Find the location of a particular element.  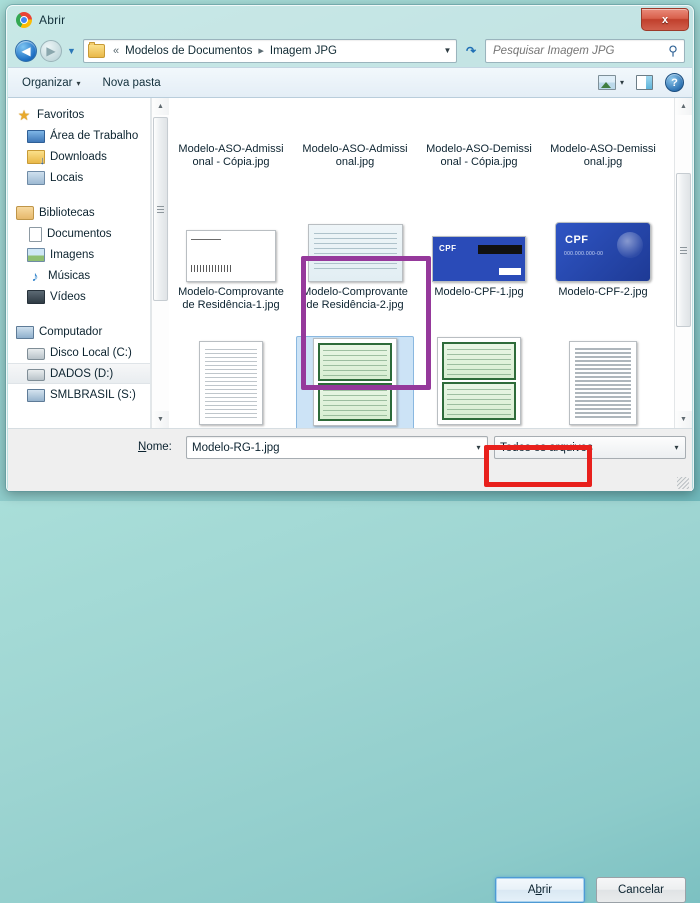

sidebar-item-dados-d: DADOS (D:) is located at coordinates (79, 373).